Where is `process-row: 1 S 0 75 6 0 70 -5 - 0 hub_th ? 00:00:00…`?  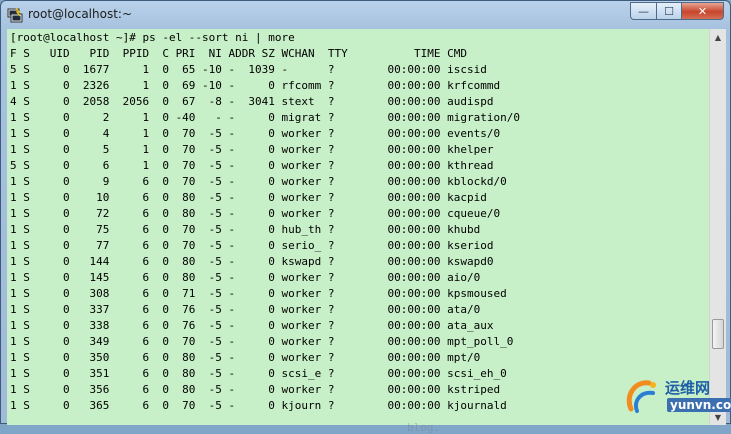 process-row: 1 S 0 75 6 0 70 -5 - 0 hub_th ? 00:00:00… is located at coordinates (245, 229).